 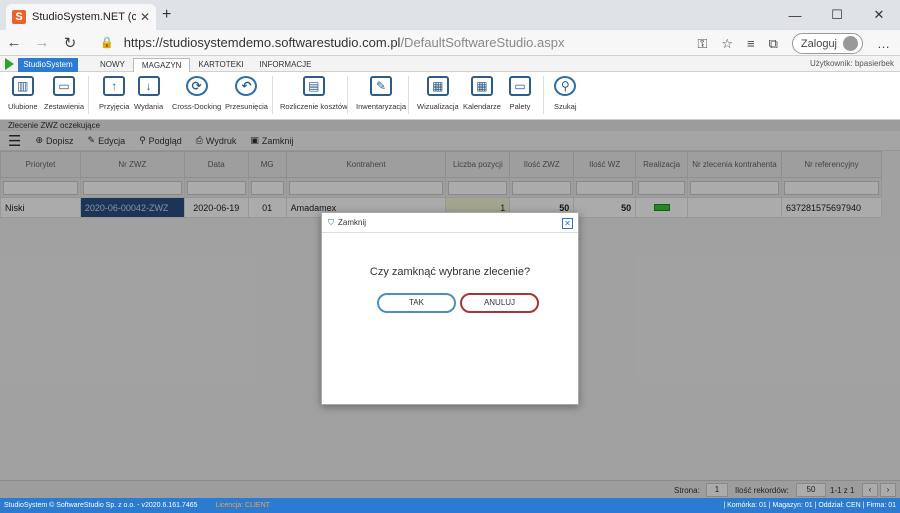 What do you see at coordinates (381, 106) in the screenshot?
I see `ribbon-label: Inwentaryzacja` at bounding box center [381, 106].